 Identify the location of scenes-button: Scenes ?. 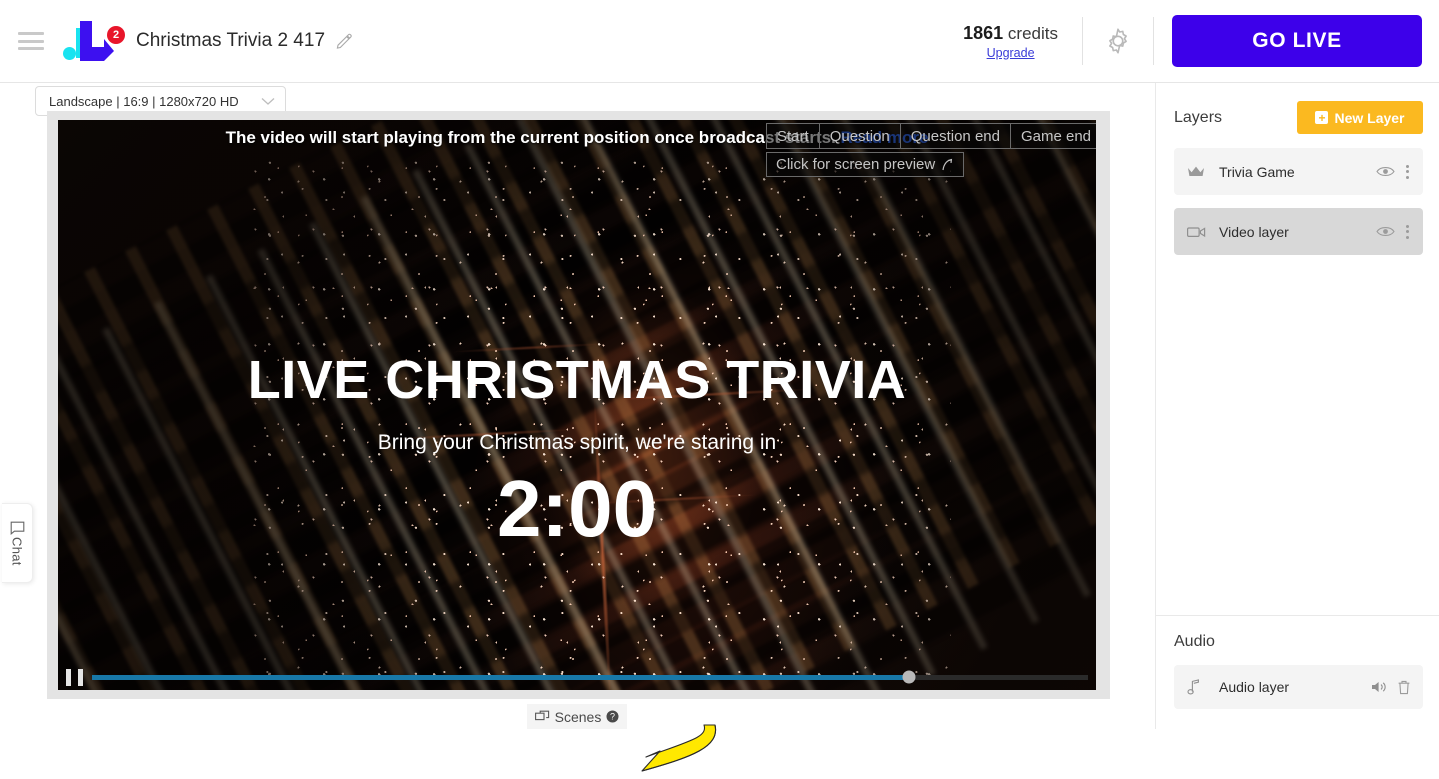
(577, 716).